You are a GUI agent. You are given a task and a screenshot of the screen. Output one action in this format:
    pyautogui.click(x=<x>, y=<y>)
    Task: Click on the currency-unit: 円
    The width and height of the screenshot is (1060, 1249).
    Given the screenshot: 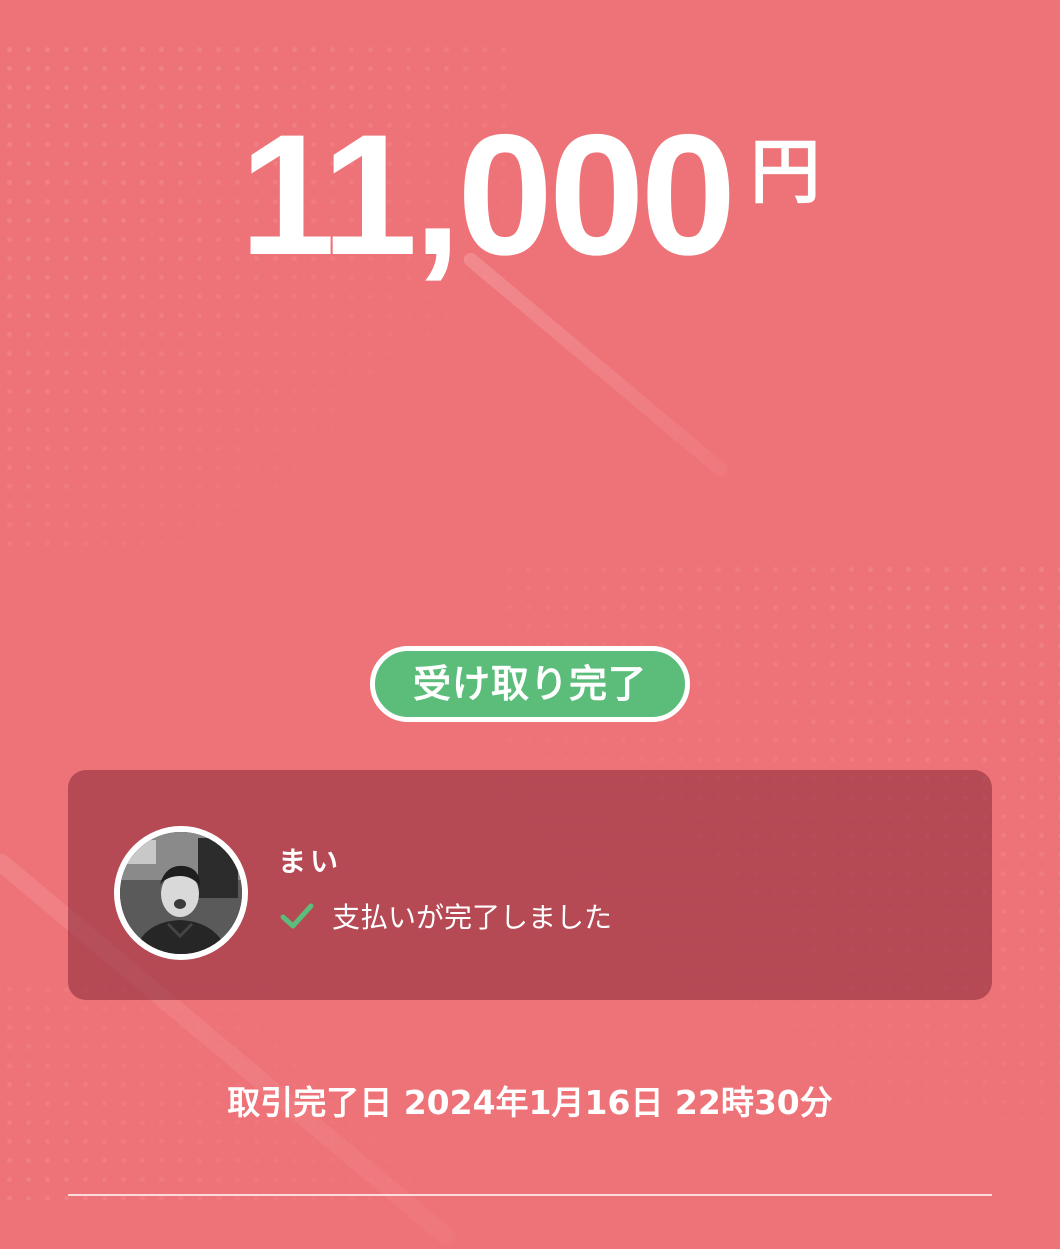 What is the action you would take?
    pyautogui.click(x=785, y=172)
    